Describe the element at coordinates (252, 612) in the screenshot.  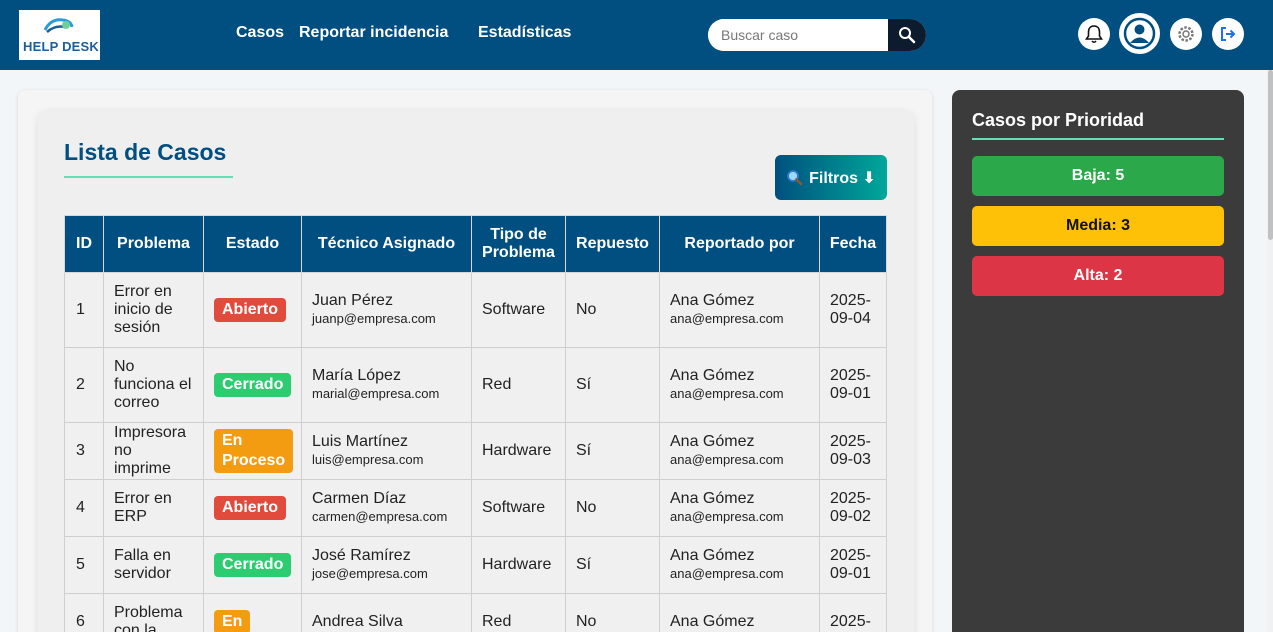
I see `cell-status: En` at that location.